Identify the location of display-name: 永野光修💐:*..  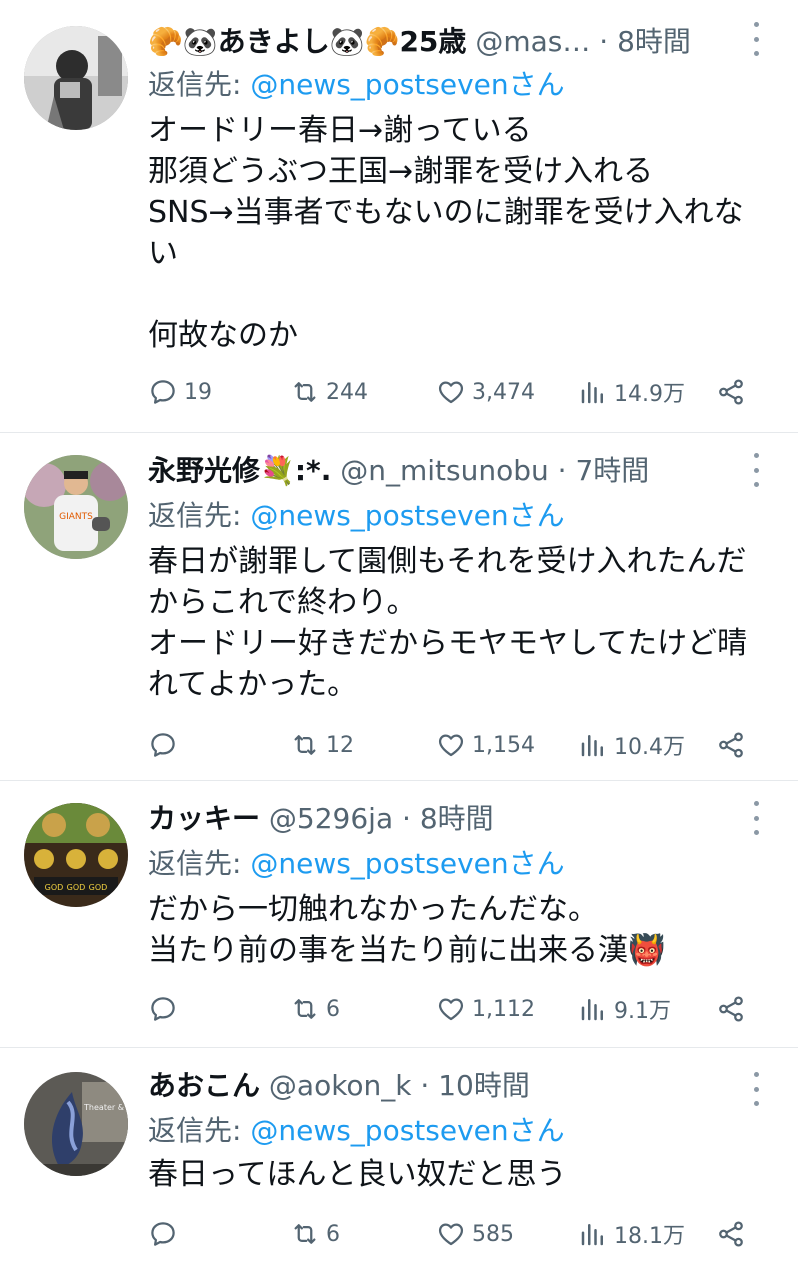
(239, 470).